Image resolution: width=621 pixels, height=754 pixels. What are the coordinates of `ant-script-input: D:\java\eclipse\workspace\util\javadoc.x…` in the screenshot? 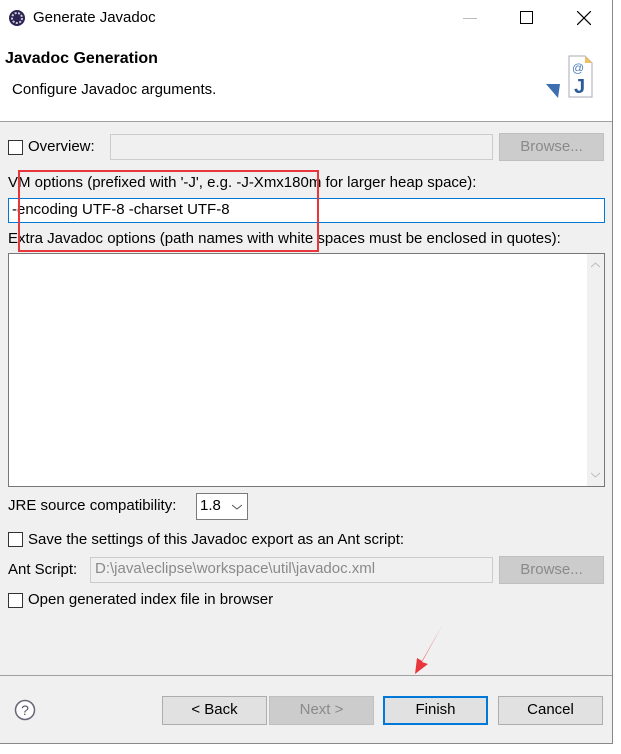 It's located at (291, 570).